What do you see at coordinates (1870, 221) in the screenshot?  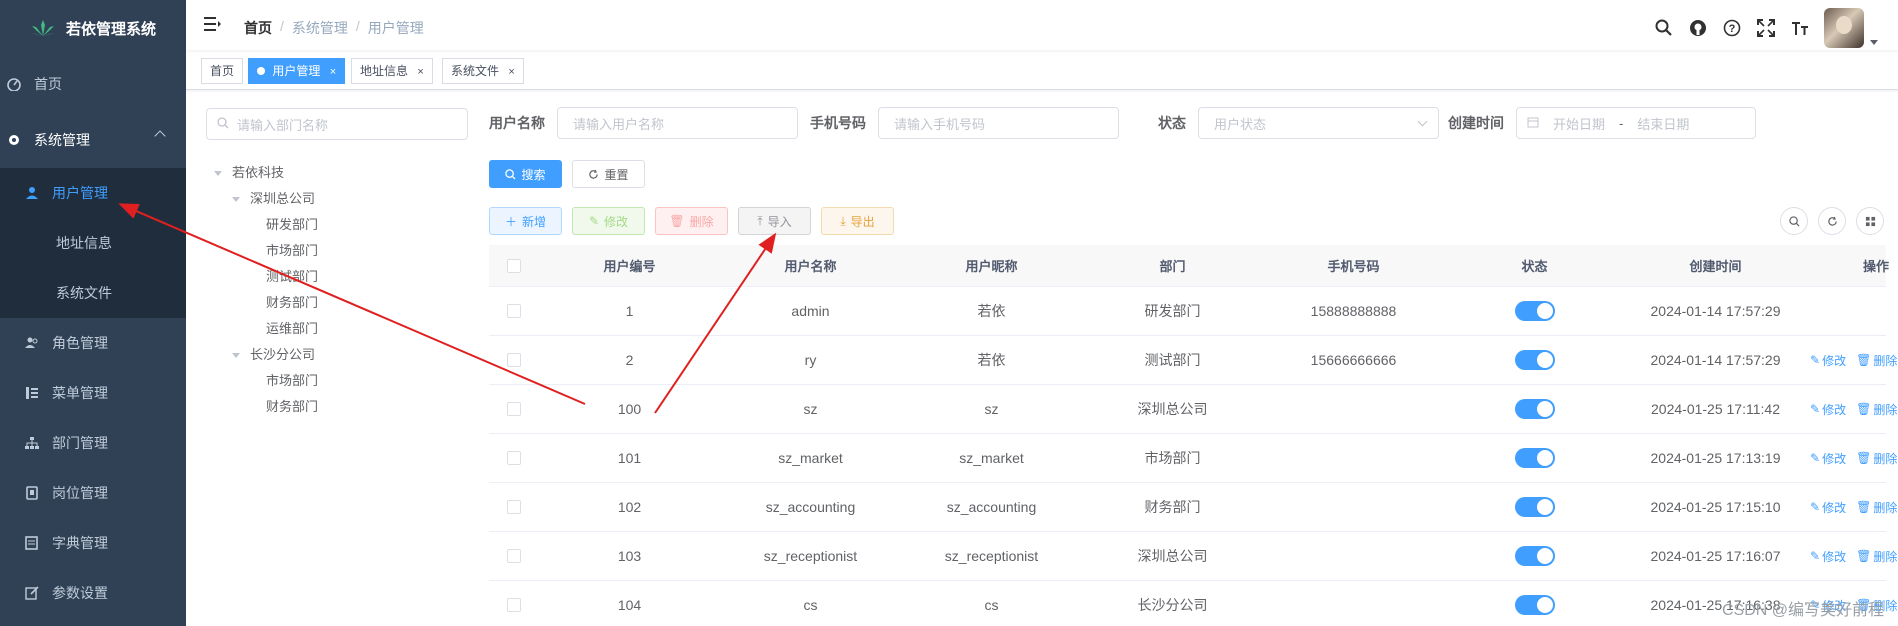 I see `columns-button` at bounding box center [1870, 221].